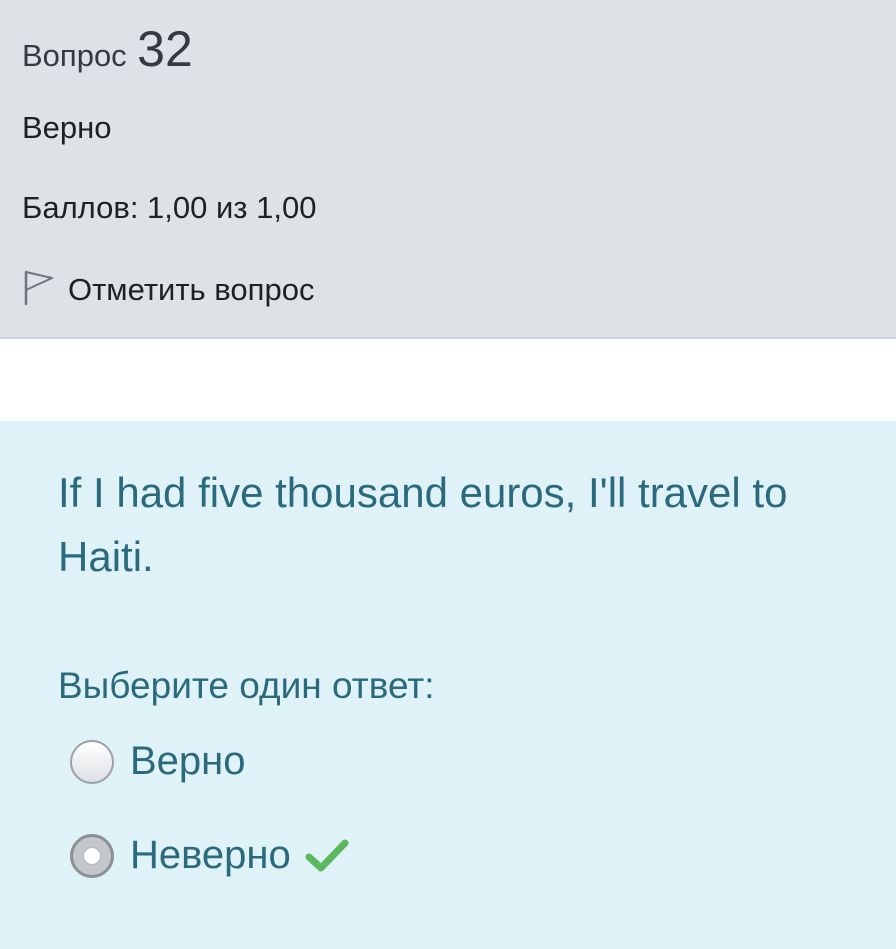  What do you see at coordinates (165, 49) in the screenshot?
I see `question-number: 32` at bounding box center [165, 49].